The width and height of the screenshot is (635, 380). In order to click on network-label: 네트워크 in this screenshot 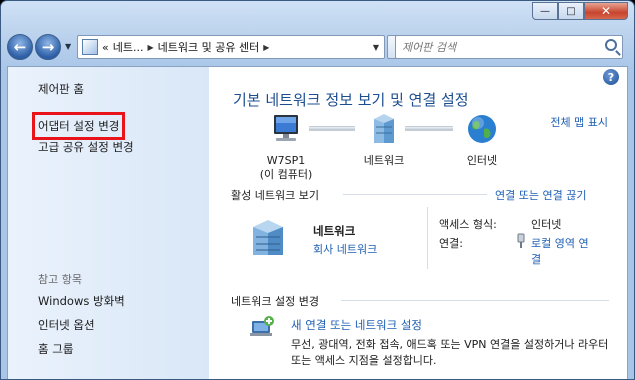, I will do `click(384, 160)`.